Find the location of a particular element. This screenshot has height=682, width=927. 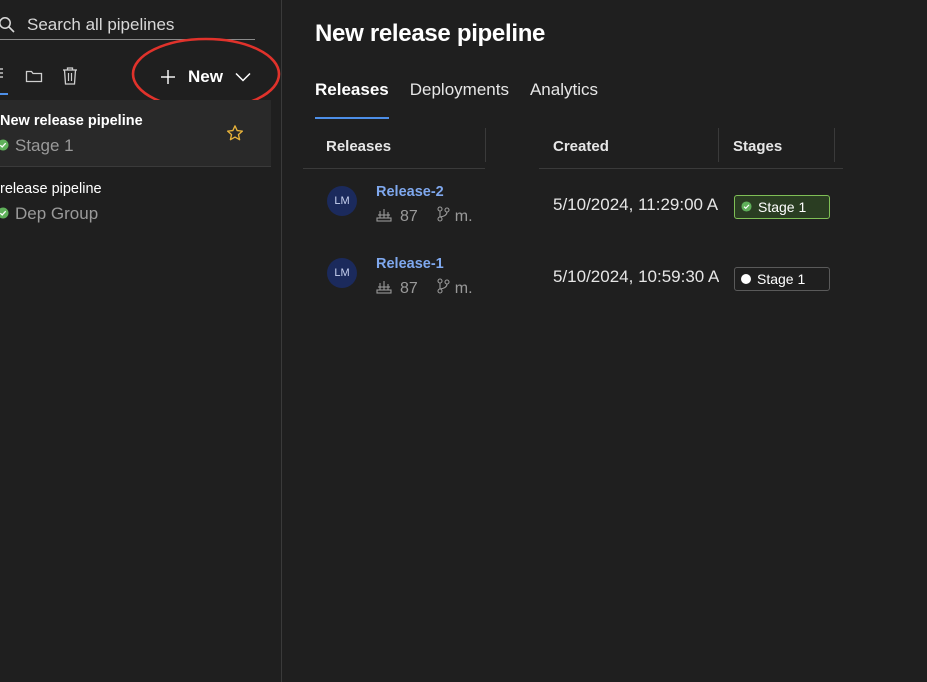

tab-deployments: Deployments is located at coordinates (459, 100).